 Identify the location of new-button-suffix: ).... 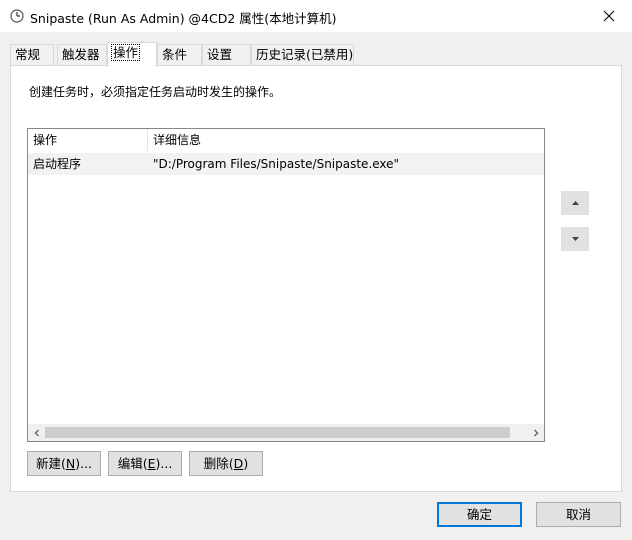
(84, 463).